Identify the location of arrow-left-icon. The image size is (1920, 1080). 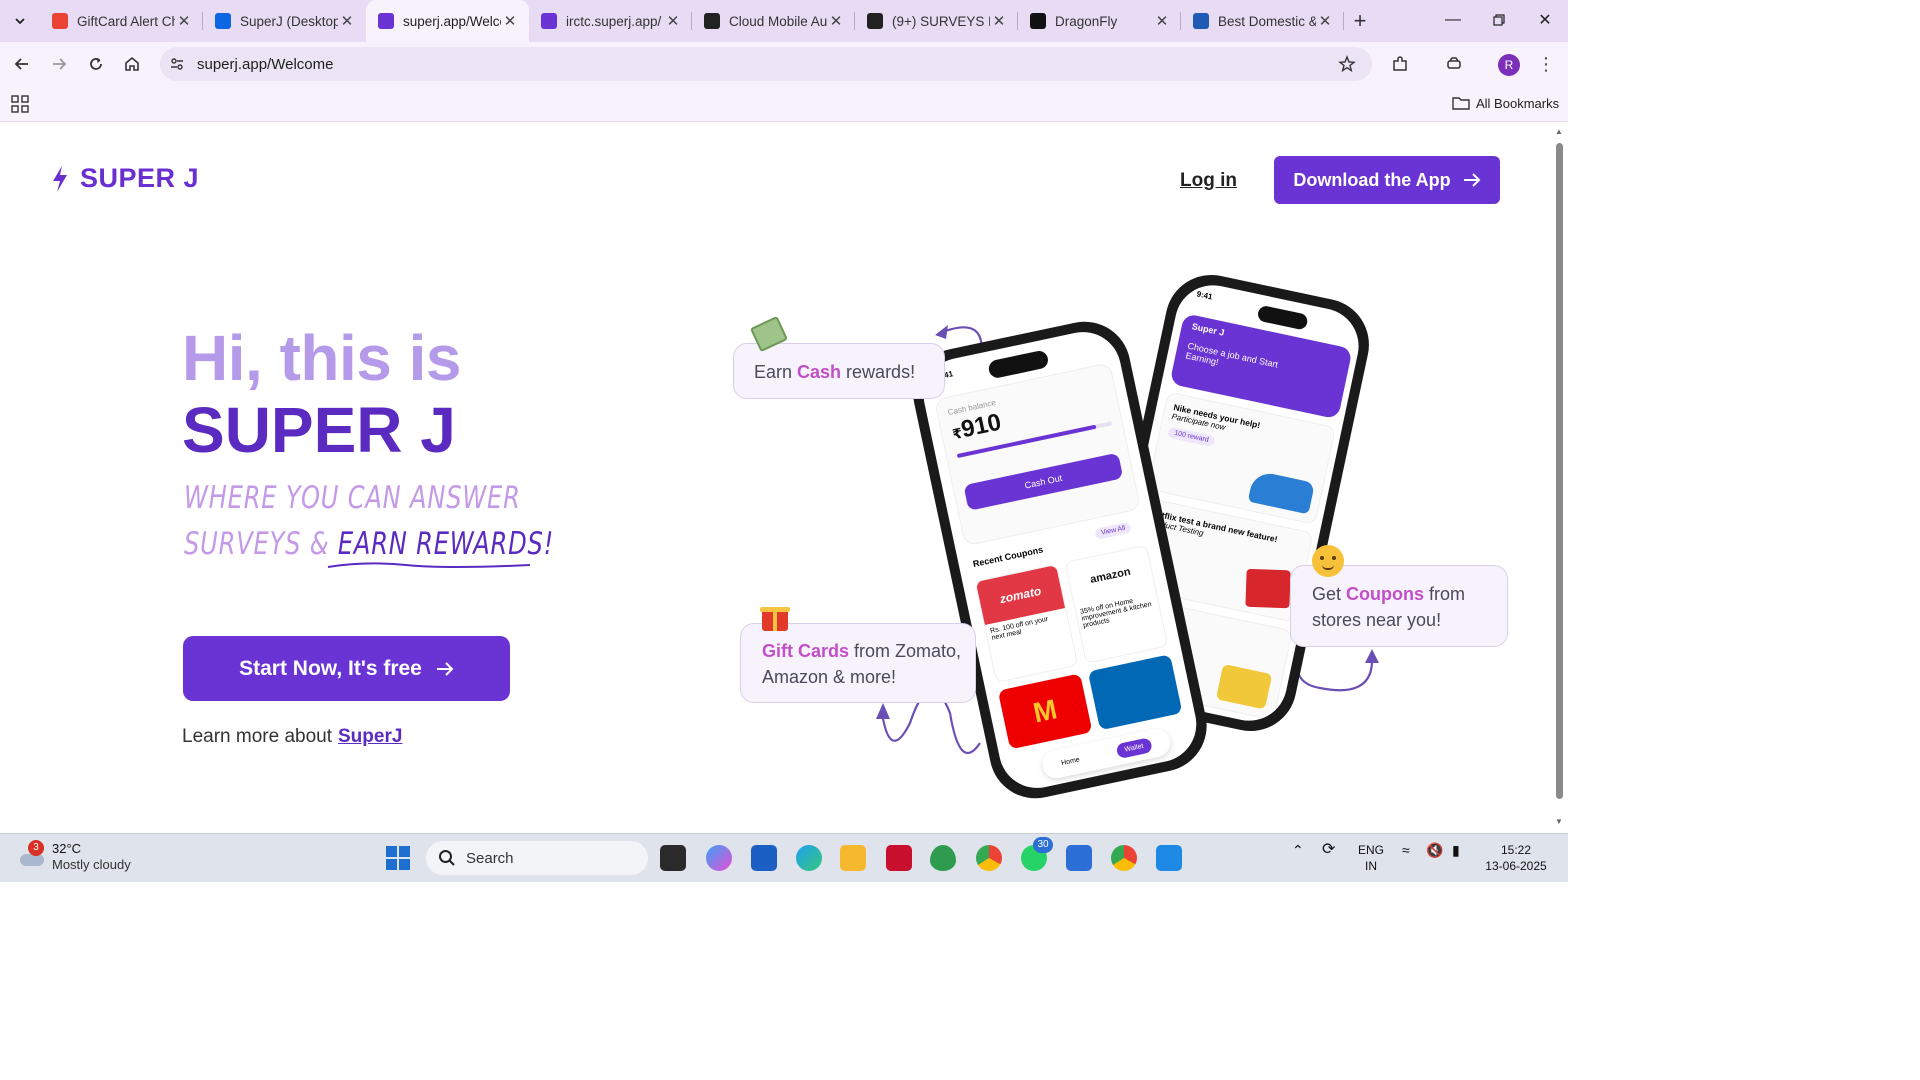
(21, 64).